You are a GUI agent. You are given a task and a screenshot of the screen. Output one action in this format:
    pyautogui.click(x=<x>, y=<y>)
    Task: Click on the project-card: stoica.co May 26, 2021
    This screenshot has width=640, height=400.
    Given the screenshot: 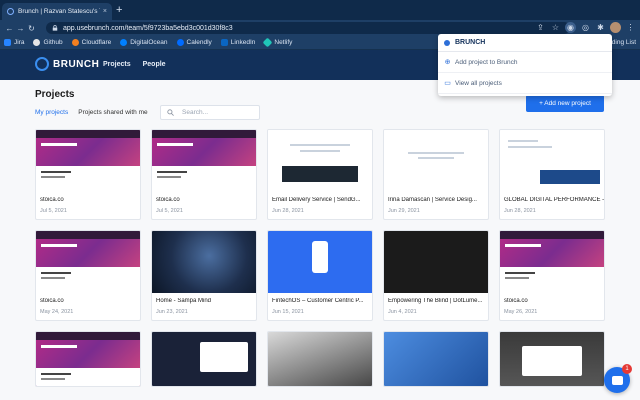 What is the action you would take?
    pyautogui.click(x=552, y=275)
    